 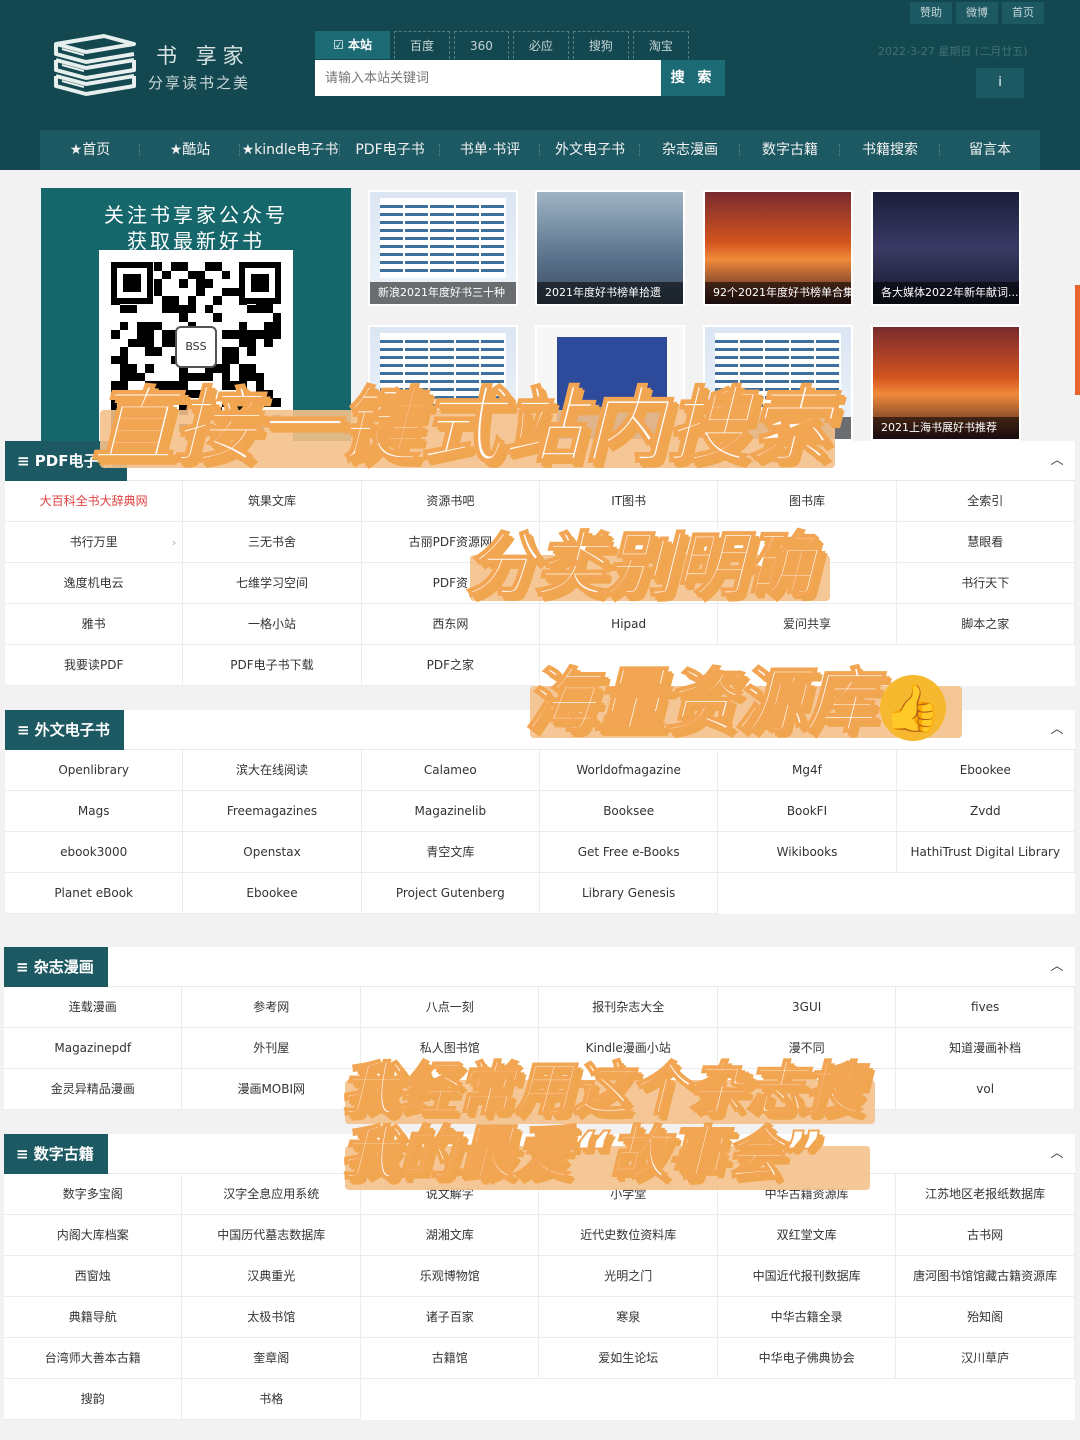 What do you see at coordinates (93, 1358) in the screenshot?
I see `site-link: 台湾师大善本古籍` at bounding box center [93, 1358].